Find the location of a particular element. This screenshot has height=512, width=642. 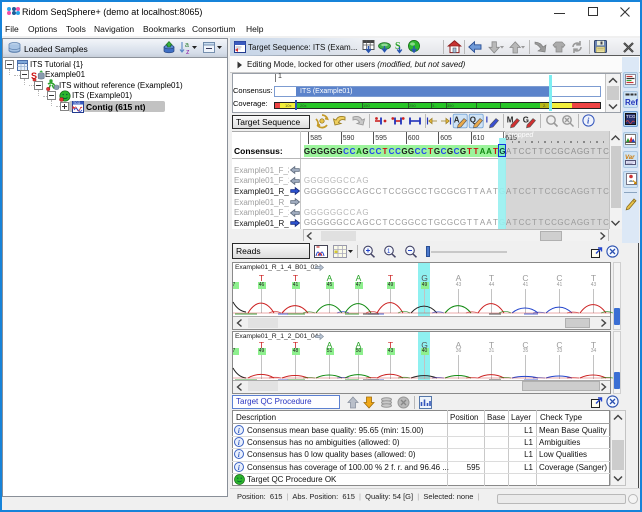

svg-text: Ref is located at coordinates (631, 102).